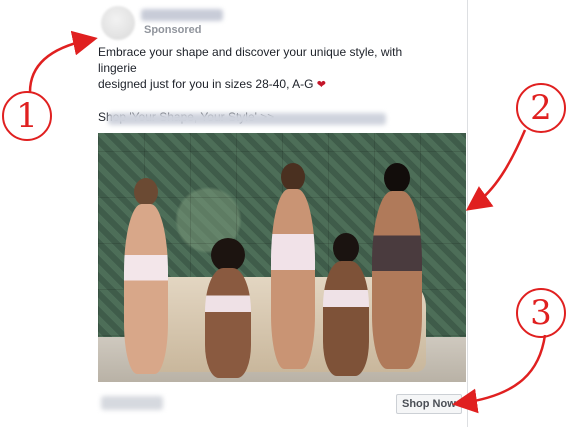 This screenshot has width=580, height=427. I want to click on sponsored-label: Sponsored, so click(172, 30).